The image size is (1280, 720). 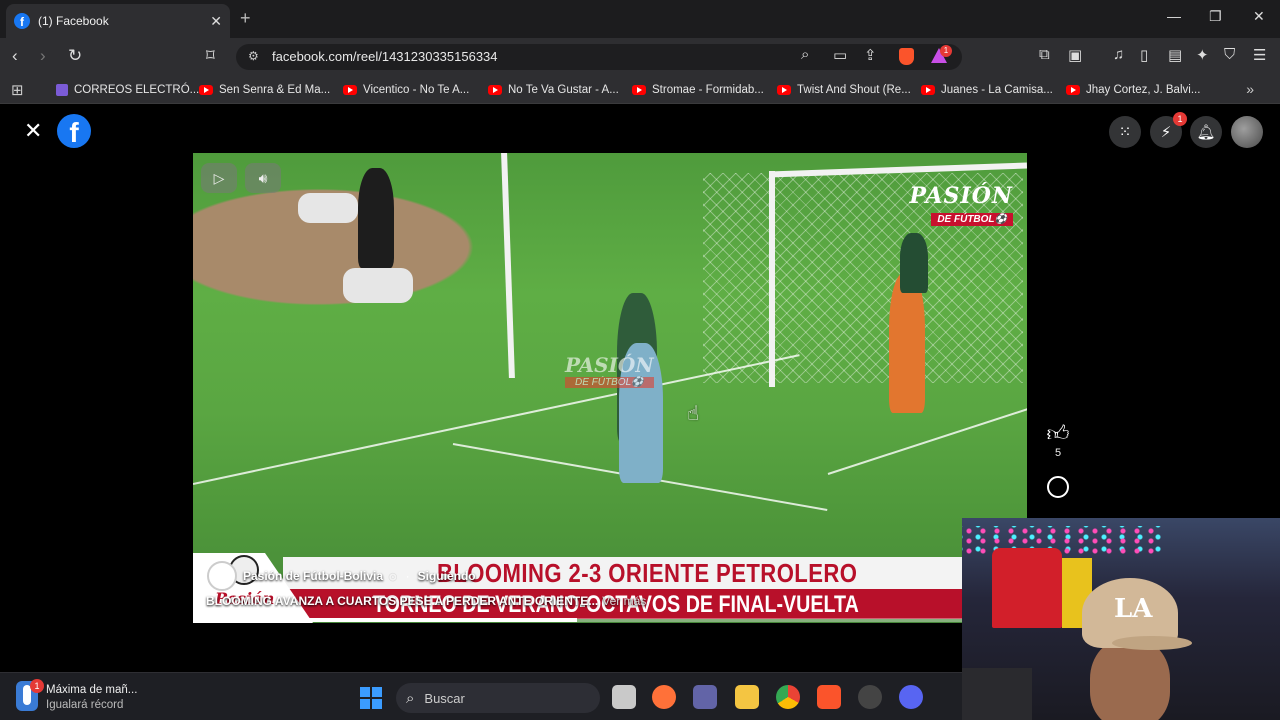 What do you see at coordinates (946, 51) in the screenshot?
I see `rewards-badge: 1` at bounding box center [946, 51].